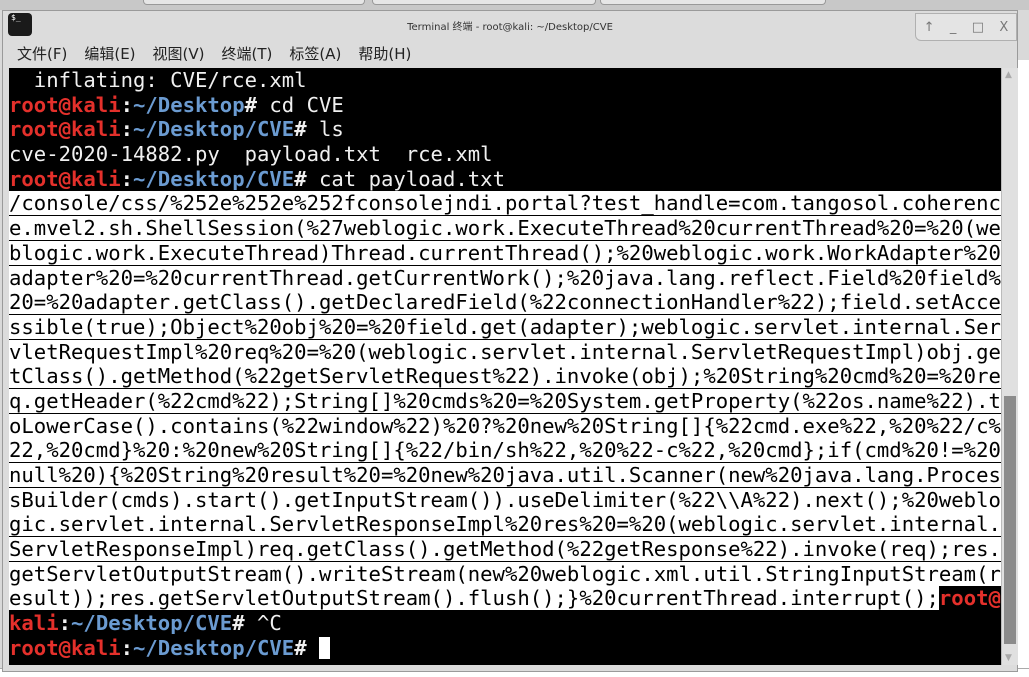 This screenshot has height=677, width=1029. I want to click on terminal-text: cd CVE, so click(306, 104).